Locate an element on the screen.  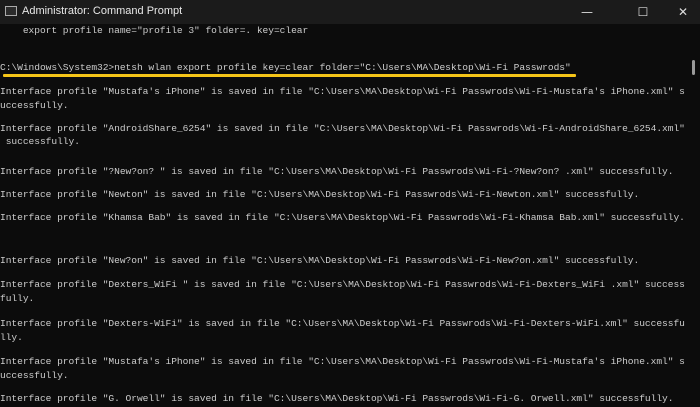
minimize-button: — is located at coordinates (587, 12).